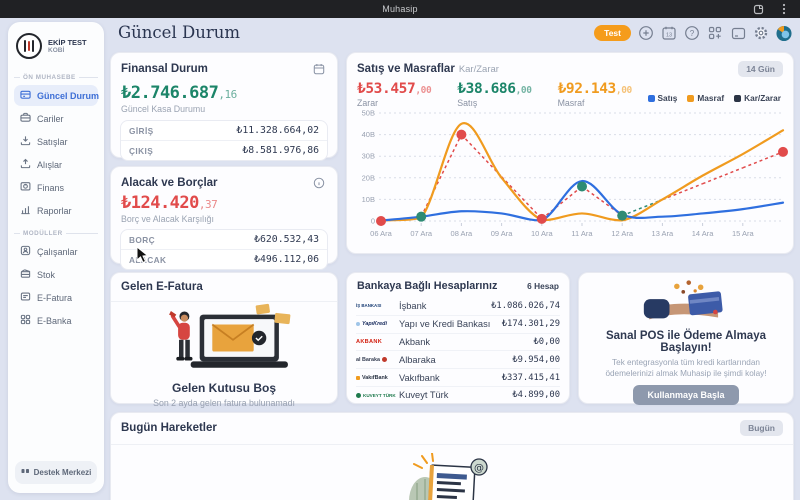  Describe the element at coordinates (56, 118) in the screenshot. I see `sidebar-item-cariler: Cariler` at that location.